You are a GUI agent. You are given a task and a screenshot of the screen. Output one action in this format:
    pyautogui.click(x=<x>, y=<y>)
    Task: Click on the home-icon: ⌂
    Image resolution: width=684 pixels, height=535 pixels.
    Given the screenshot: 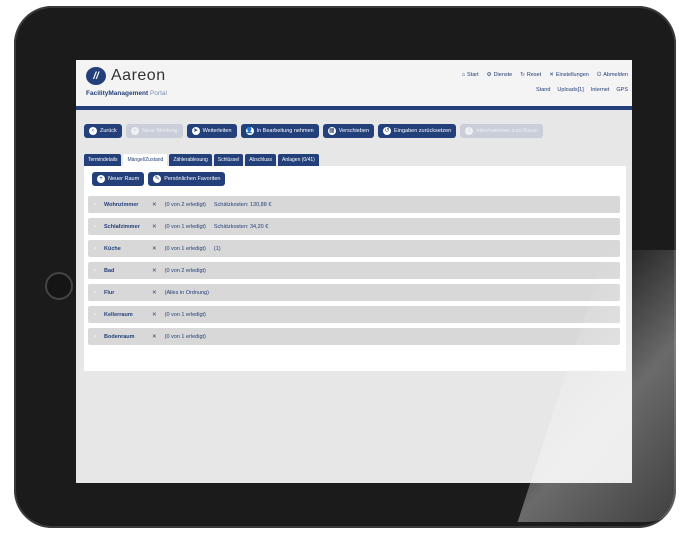 What is the action you would take?
    pyautogui.click(x=463, y=75)
    